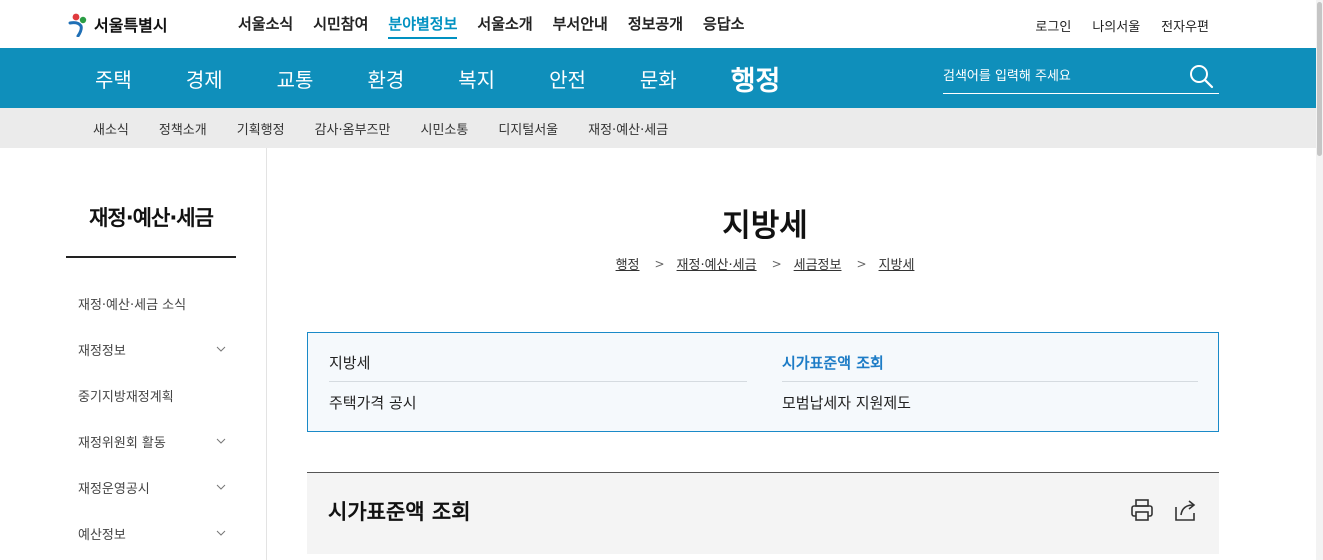  What do you see at coordinates (1319, 79) in the screenshot?
I see `scrollbar-thumb` at bounding box center [1319, 79].